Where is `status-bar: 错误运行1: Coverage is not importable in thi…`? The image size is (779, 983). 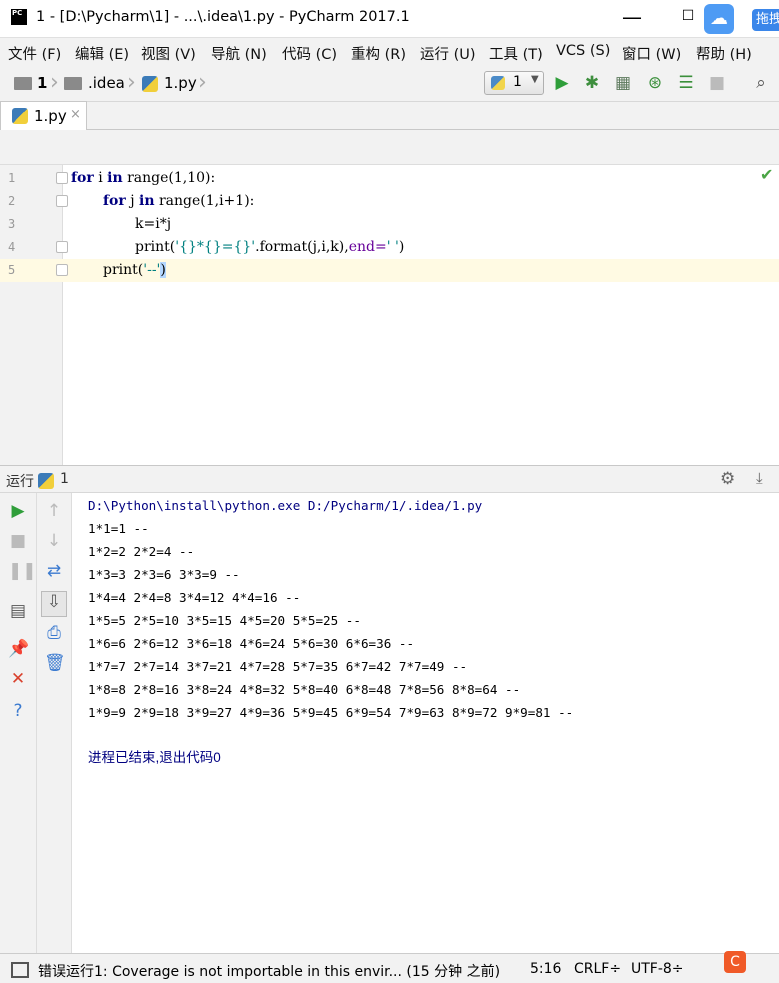
status-bar: 错误运行1: Coverage is not importable in thi… is located at coordinates (389, 968).